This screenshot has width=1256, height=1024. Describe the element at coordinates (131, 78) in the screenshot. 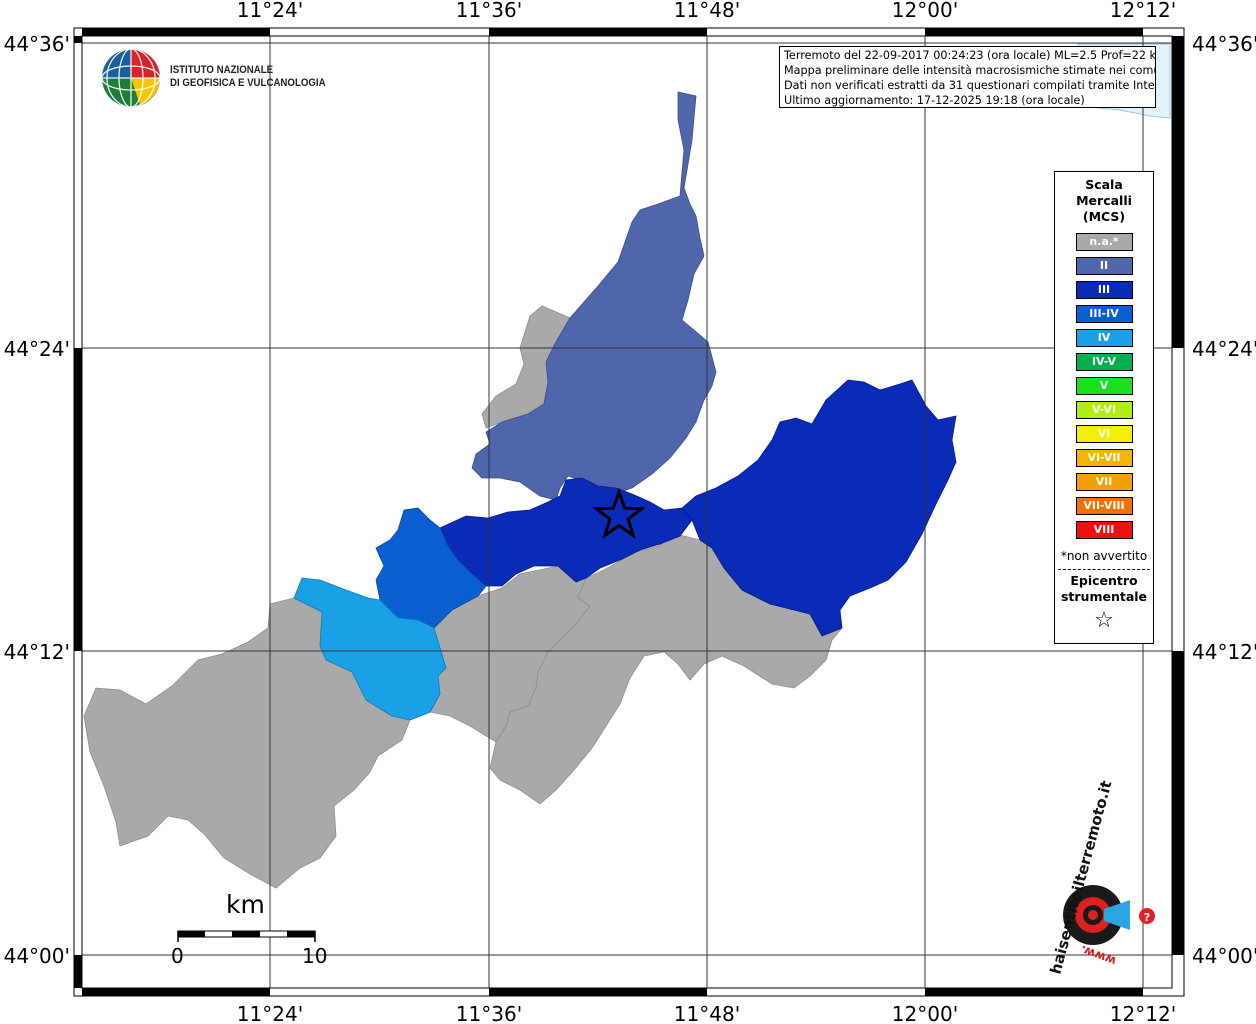

I see `ingv-logo-icon` at that location.